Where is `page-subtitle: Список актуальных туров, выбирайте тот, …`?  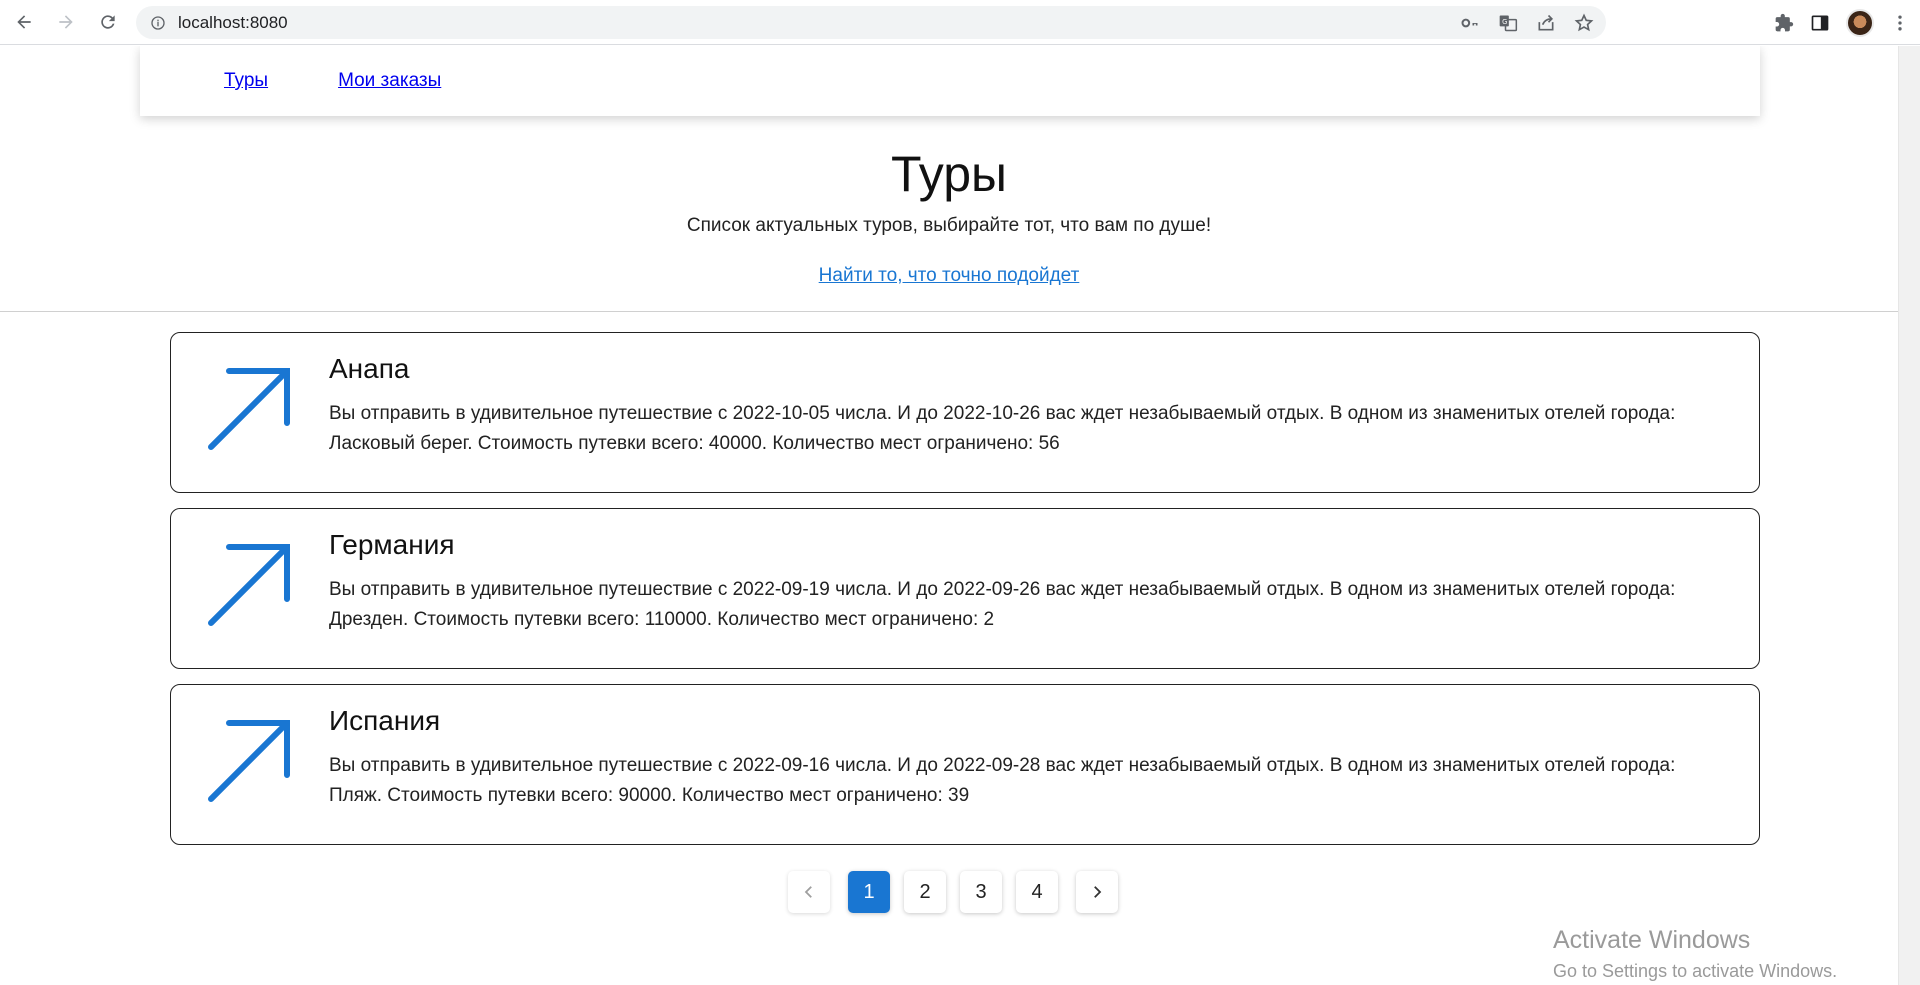 page-subtitle: Список актуальных туров, выбирайте тот, … is located at coordinates (949, 225).